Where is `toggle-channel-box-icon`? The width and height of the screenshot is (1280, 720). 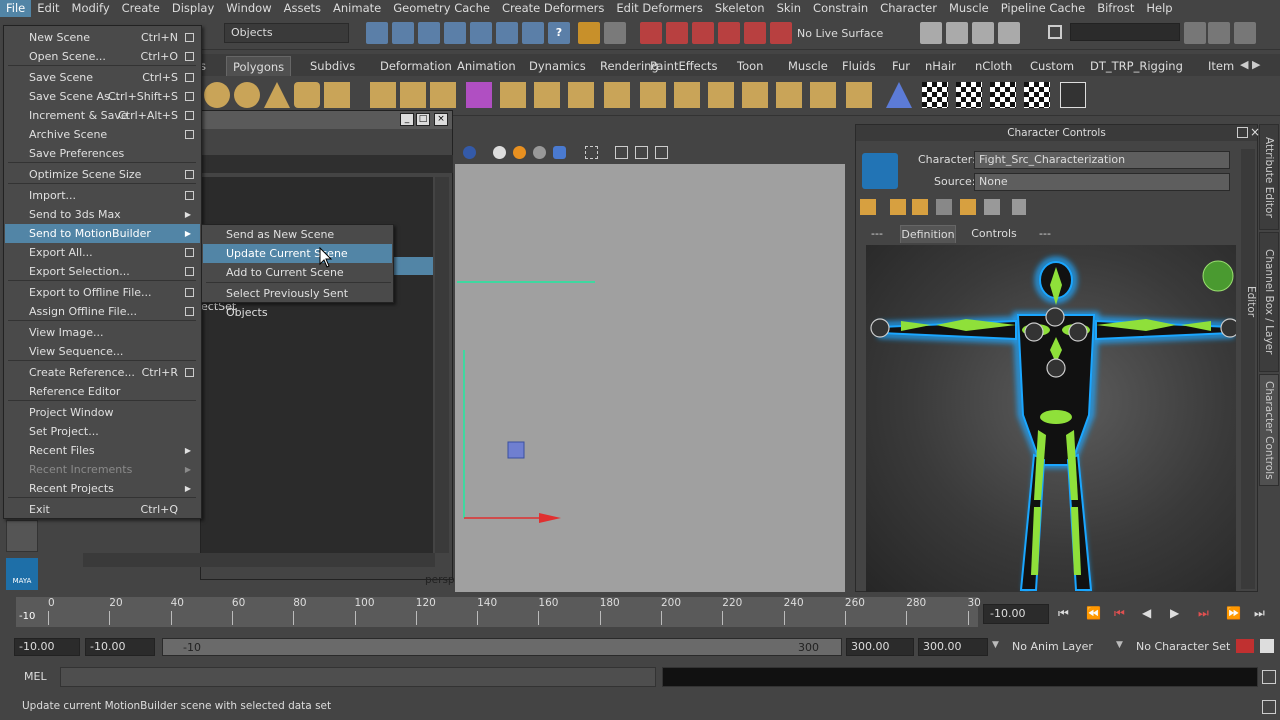
toggle-channel-box-icon is located at coordinates (1245, 33).